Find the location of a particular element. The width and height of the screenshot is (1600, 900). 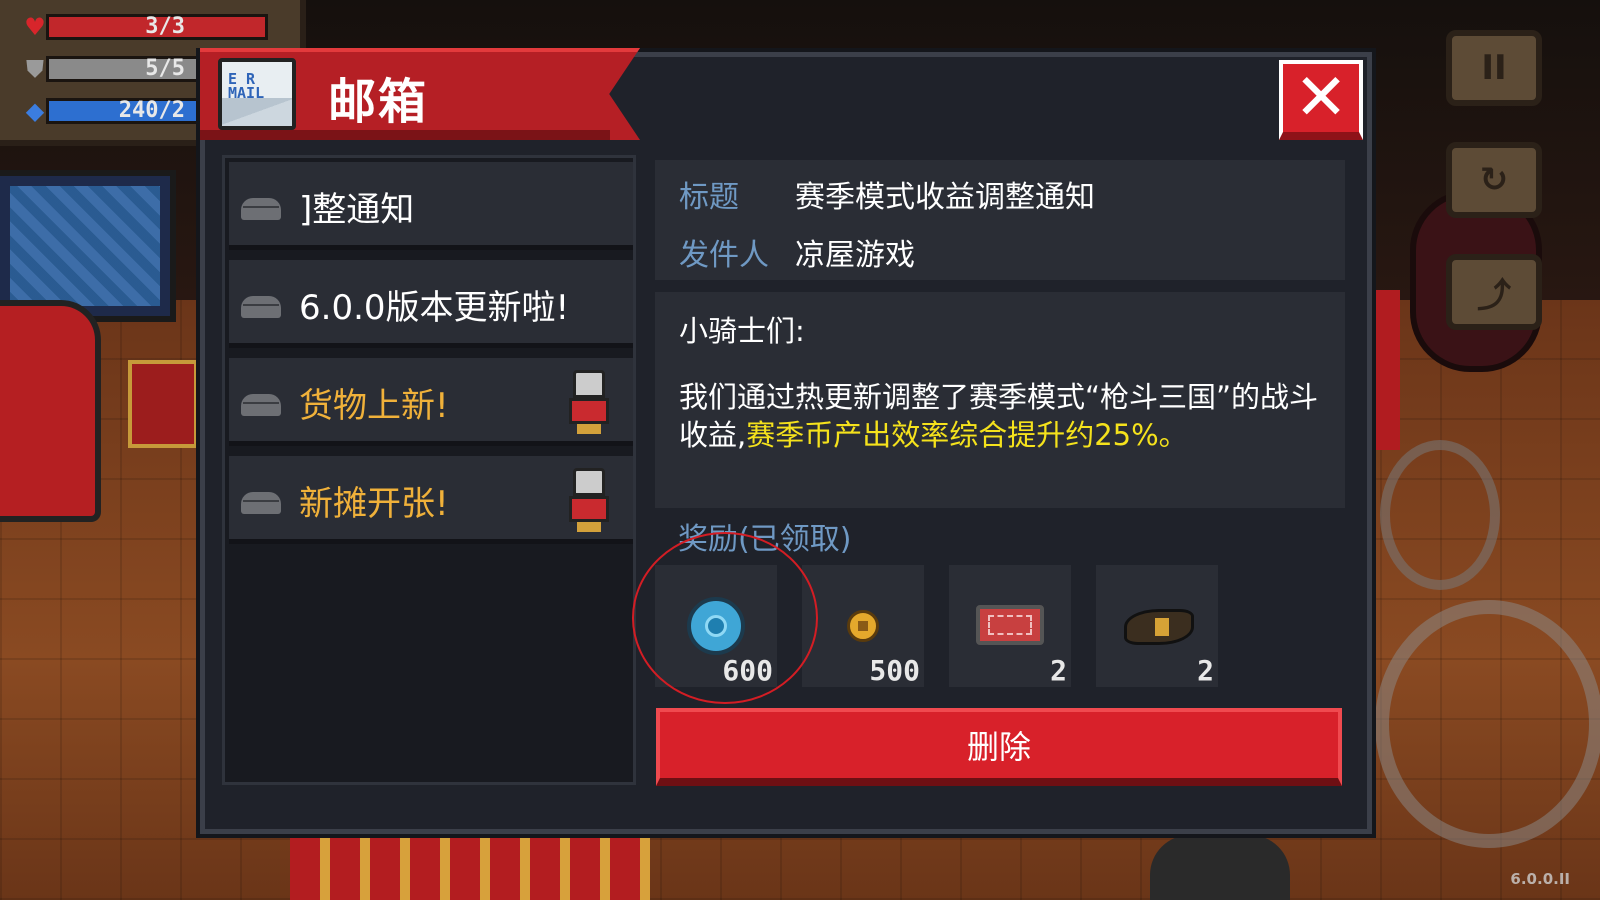

bg-red-rug is located at coordinates (163, 404).